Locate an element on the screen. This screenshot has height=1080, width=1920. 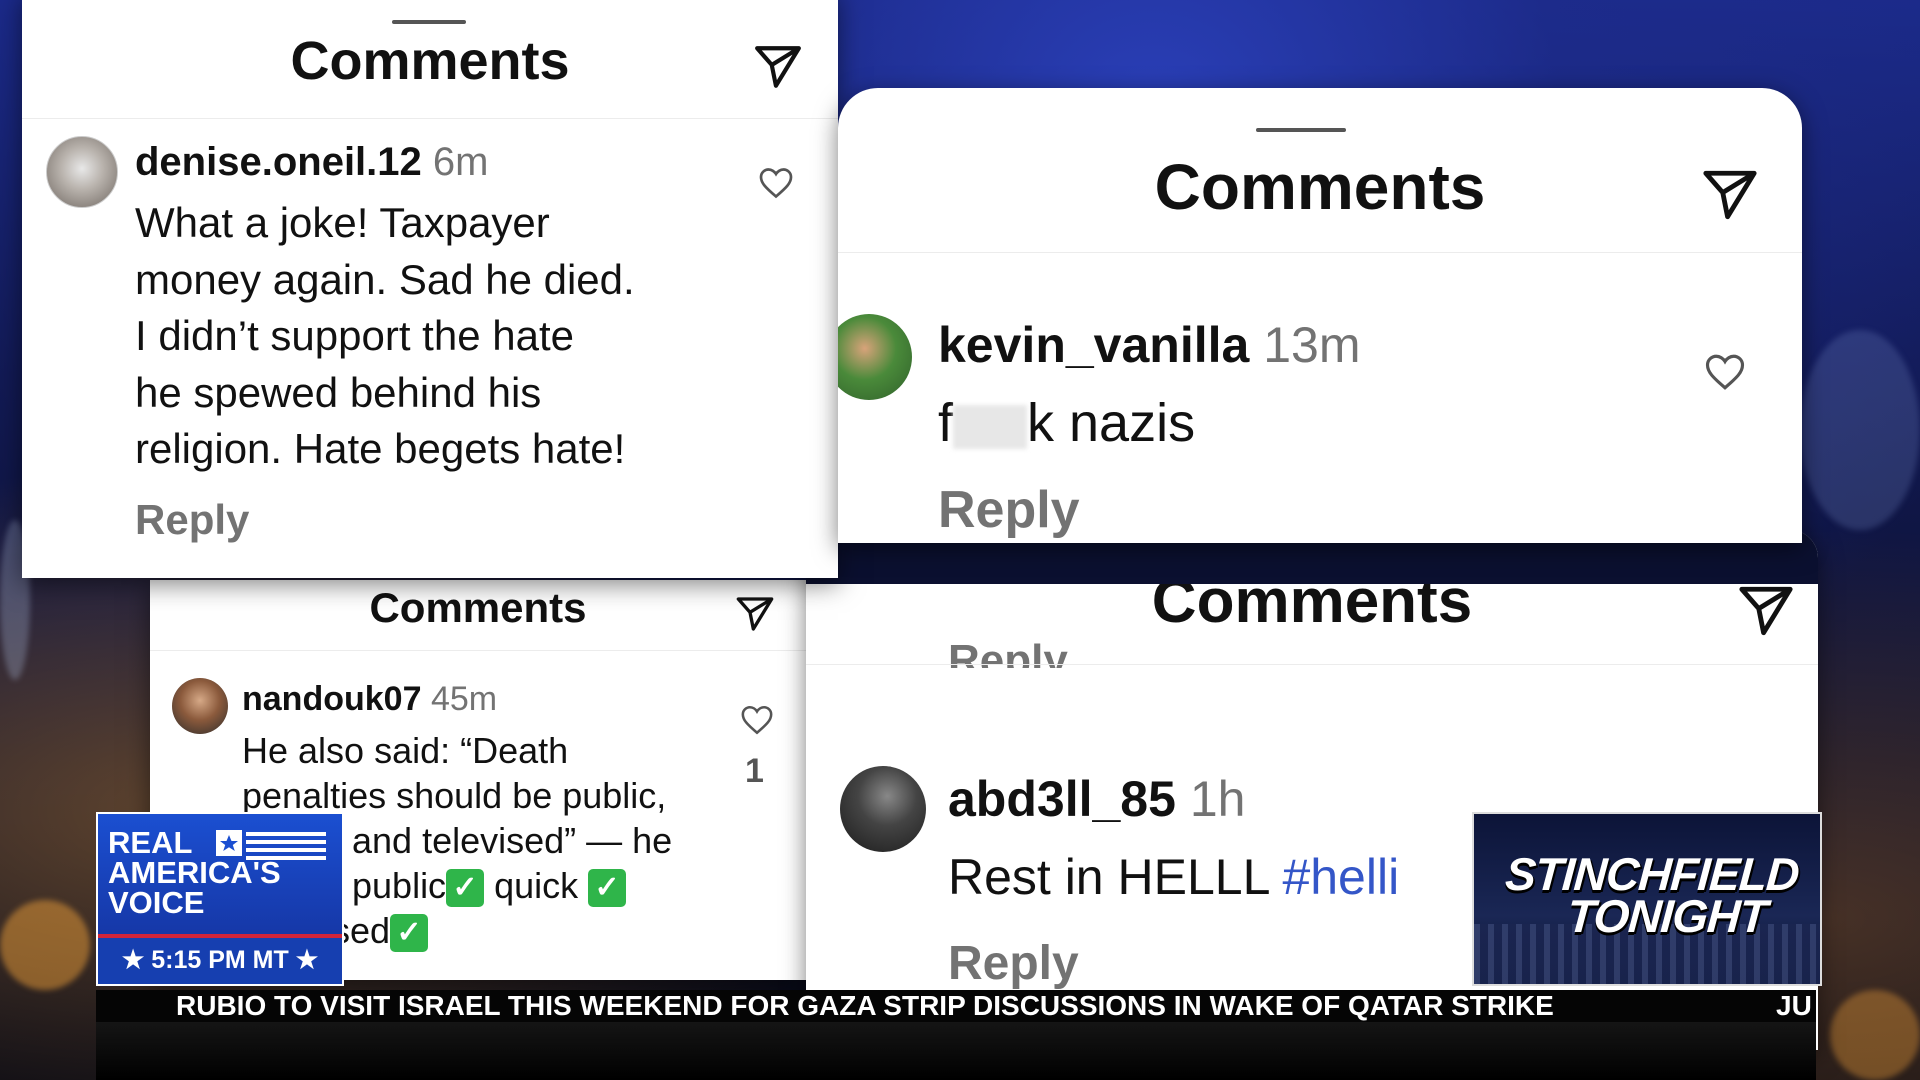
lower-third-base is located at coordinates (956, 1051).